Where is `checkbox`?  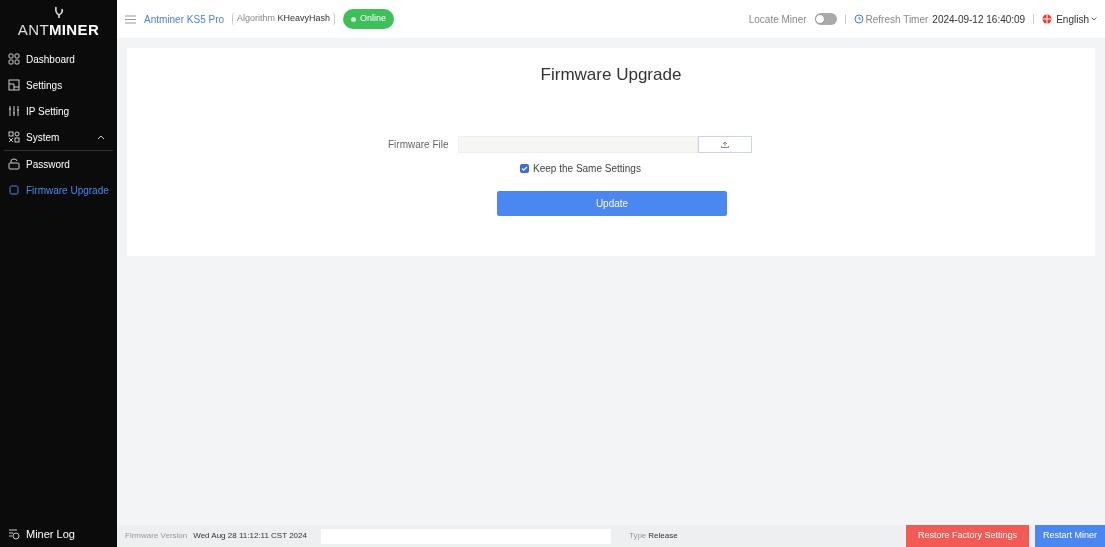
checkbox is located at coordinates (525, 168).